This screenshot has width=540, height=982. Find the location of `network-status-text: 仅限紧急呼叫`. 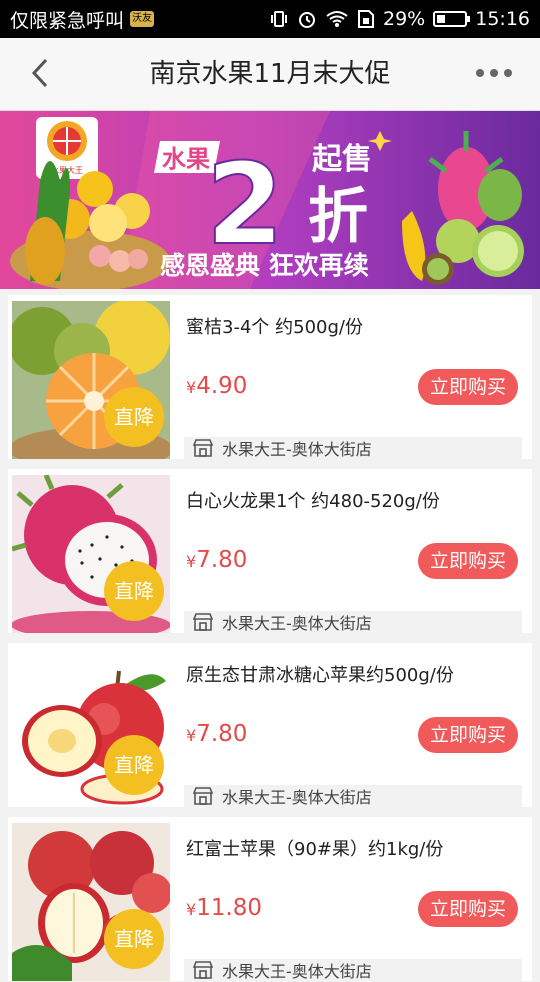

network-status-text: 仅限紧急呼叫 is located at coordinates (67, 20).